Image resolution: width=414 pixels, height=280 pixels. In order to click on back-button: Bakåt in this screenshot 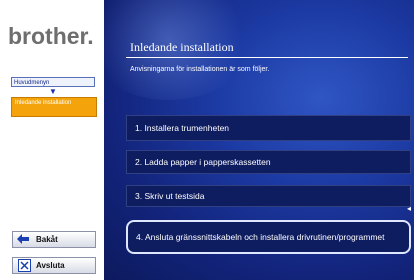, I will do `click(54, 239)`.